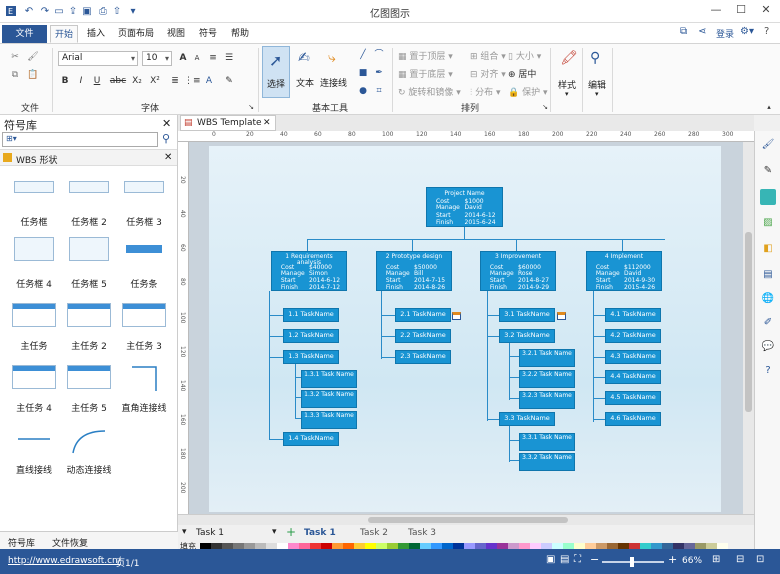  What do you see at coordinates (229, 58) in the screenshot?
I see `bullets-icon: ☰` at bounding box center [229, 58].